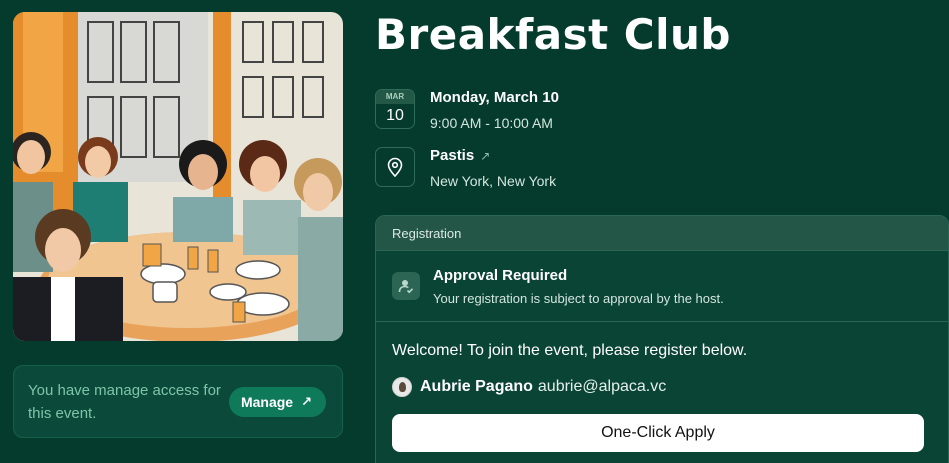 This screenshot has width=949, height=463. Describe the element at coordinates (267, 401) in the screenshot. I see `manage-button-label: Manage` at that location.